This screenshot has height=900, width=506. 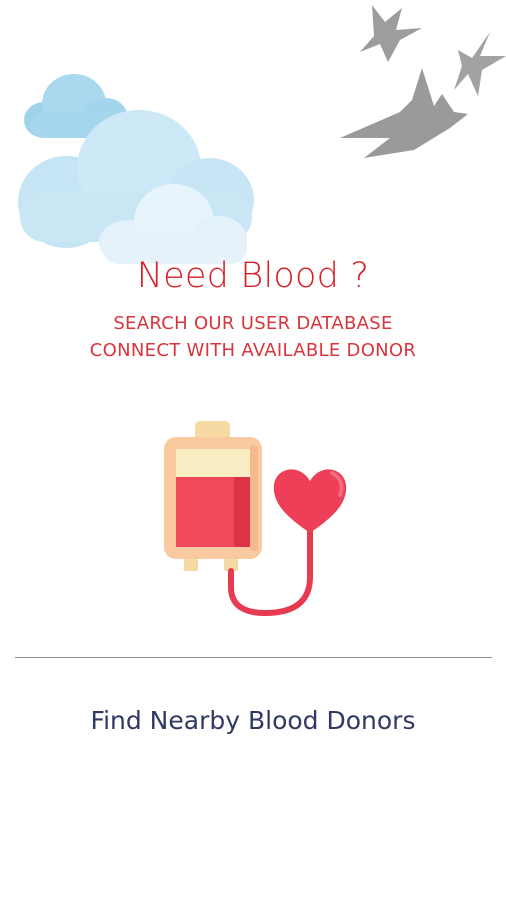 What do you see at coordinates (253, 720) in the screenshot?
I see `find-nearby-donors-button: Find Nearby Blood Donors` at bounding box center [253, 720].